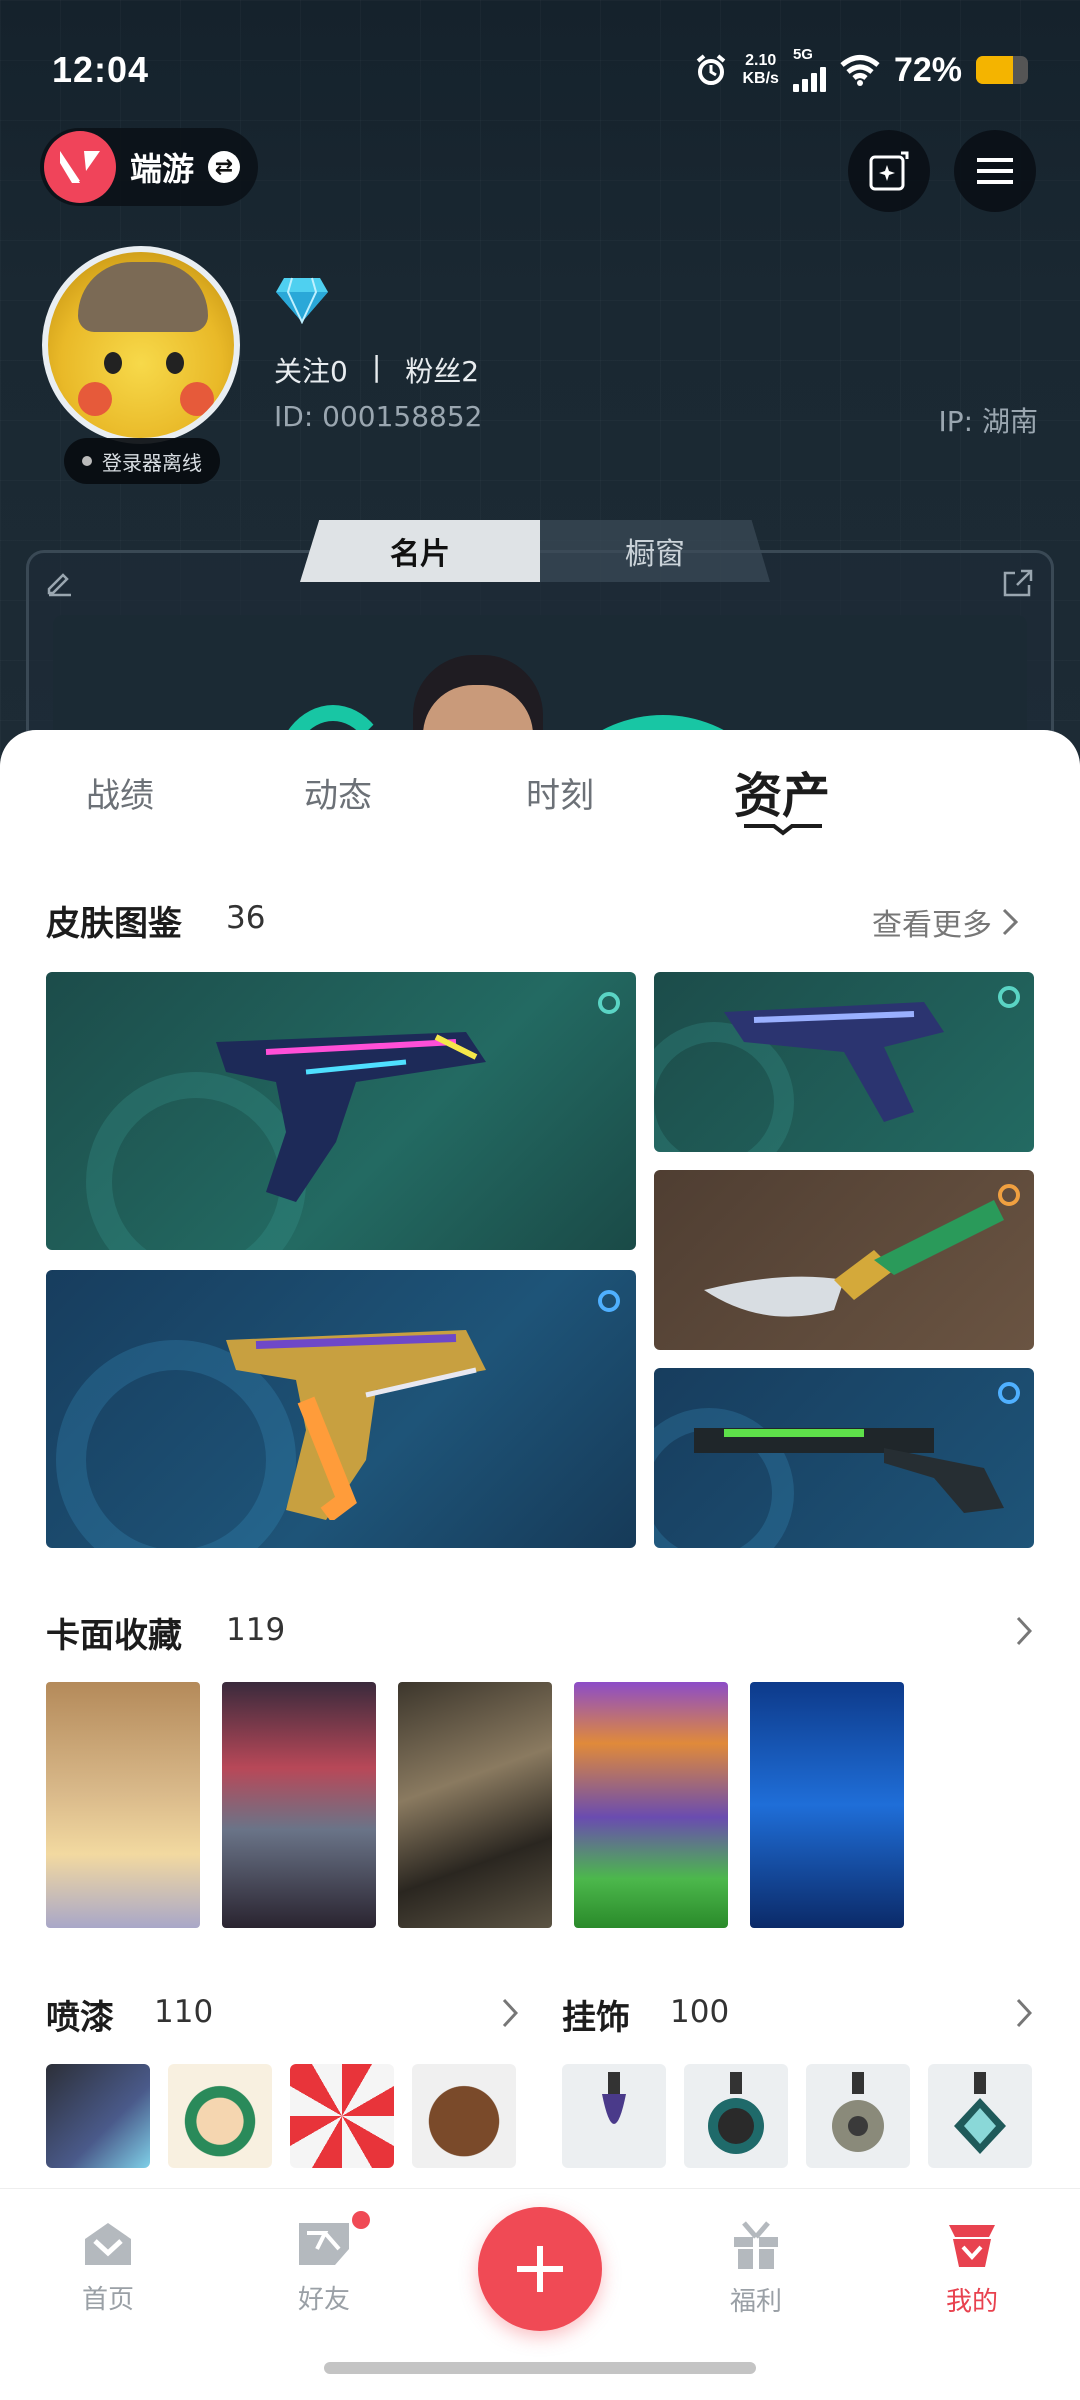  I want to click on tab-feed: 动态, so click(338, 792).